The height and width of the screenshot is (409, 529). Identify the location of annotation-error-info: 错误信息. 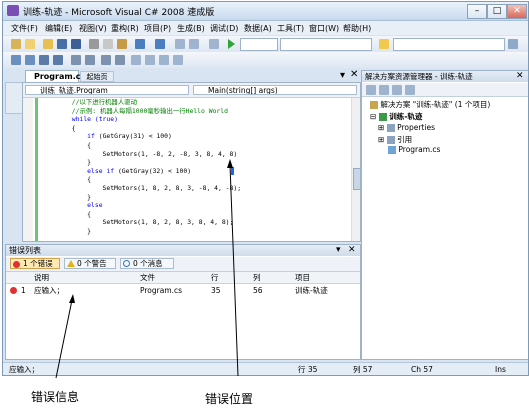
(55, 397).